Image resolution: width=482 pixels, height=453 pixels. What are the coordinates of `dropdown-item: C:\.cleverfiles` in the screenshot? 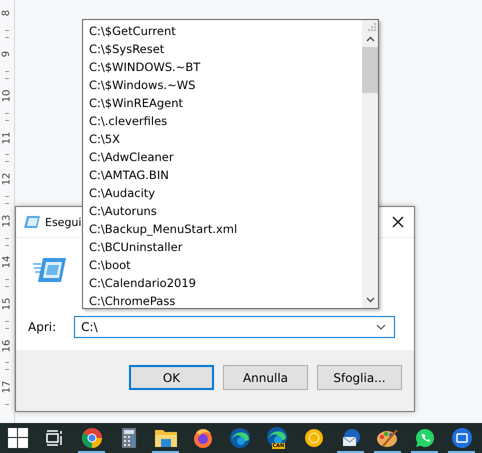 It's located at (222, 121).